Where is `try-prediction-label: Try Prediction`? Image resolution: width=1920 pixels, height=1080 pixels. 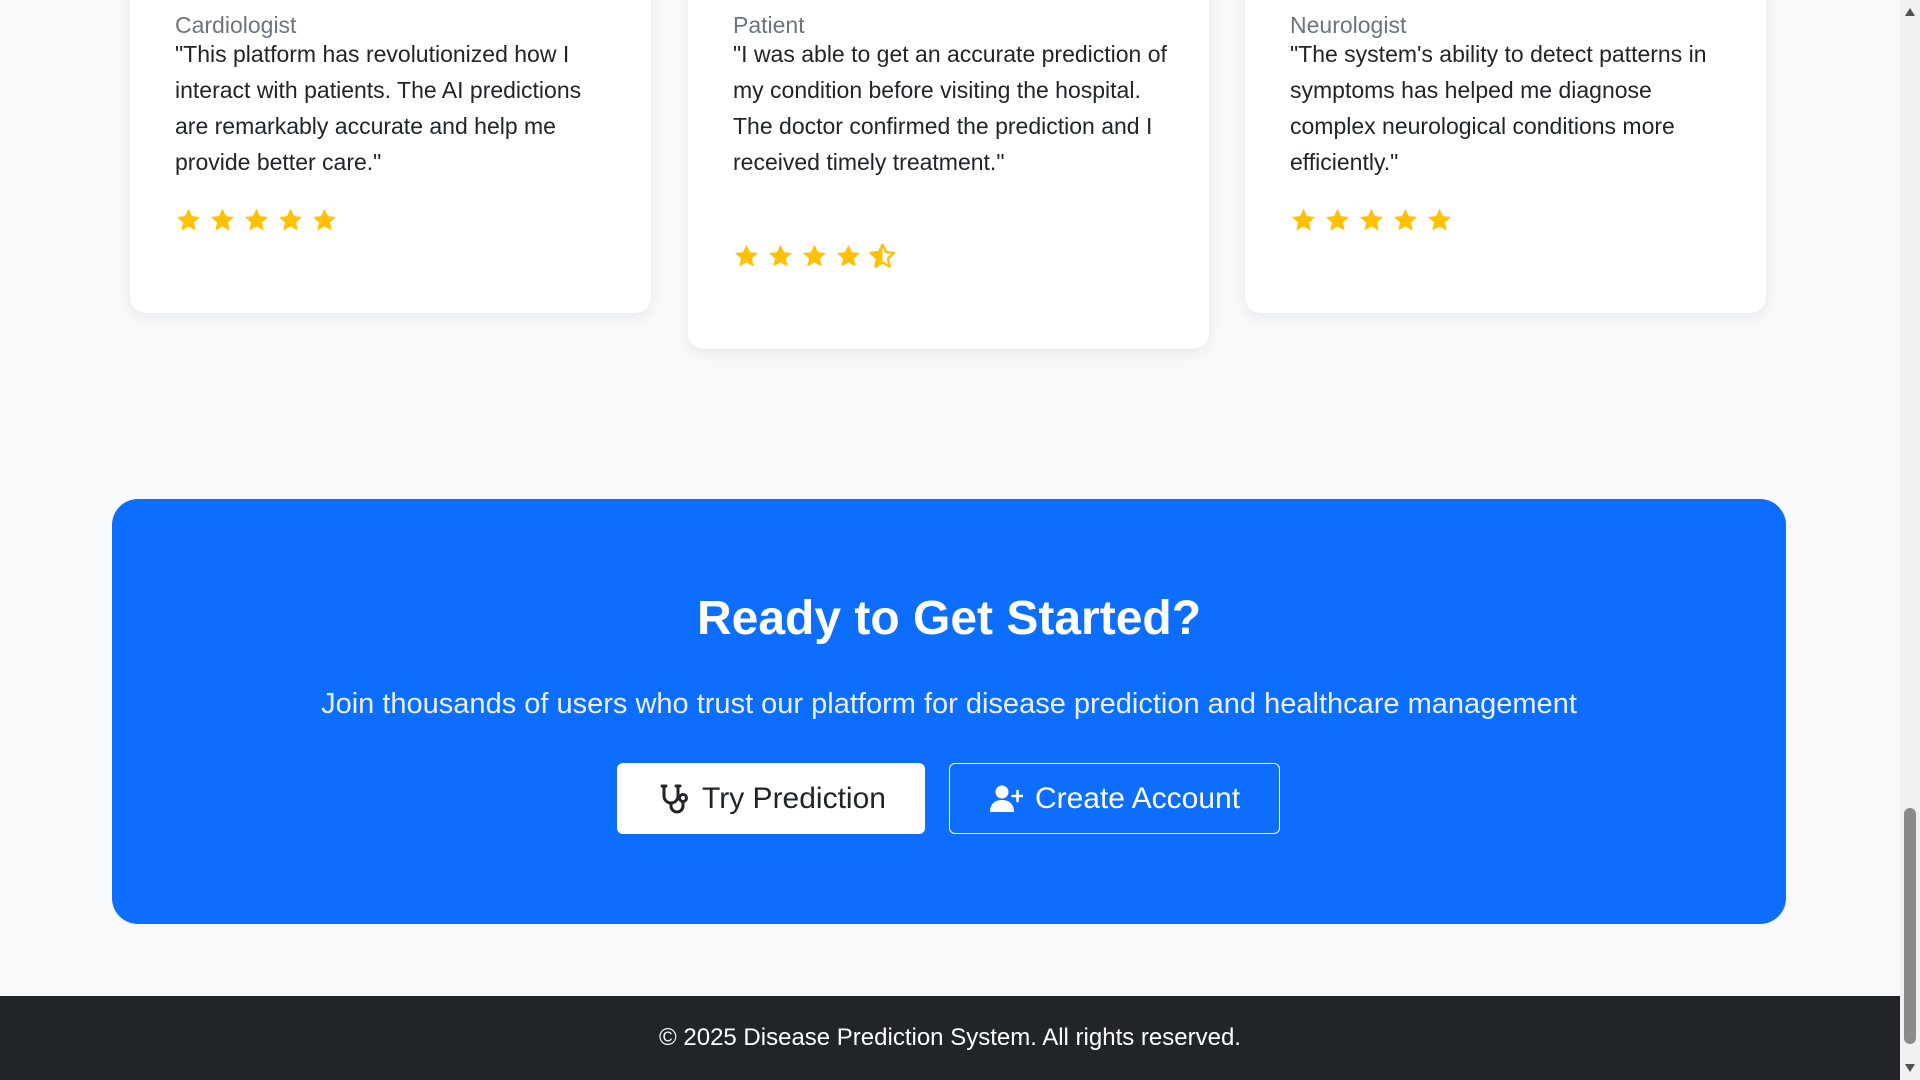 try-prediction-label: Try Prediction is located at coordinates (794, 798).